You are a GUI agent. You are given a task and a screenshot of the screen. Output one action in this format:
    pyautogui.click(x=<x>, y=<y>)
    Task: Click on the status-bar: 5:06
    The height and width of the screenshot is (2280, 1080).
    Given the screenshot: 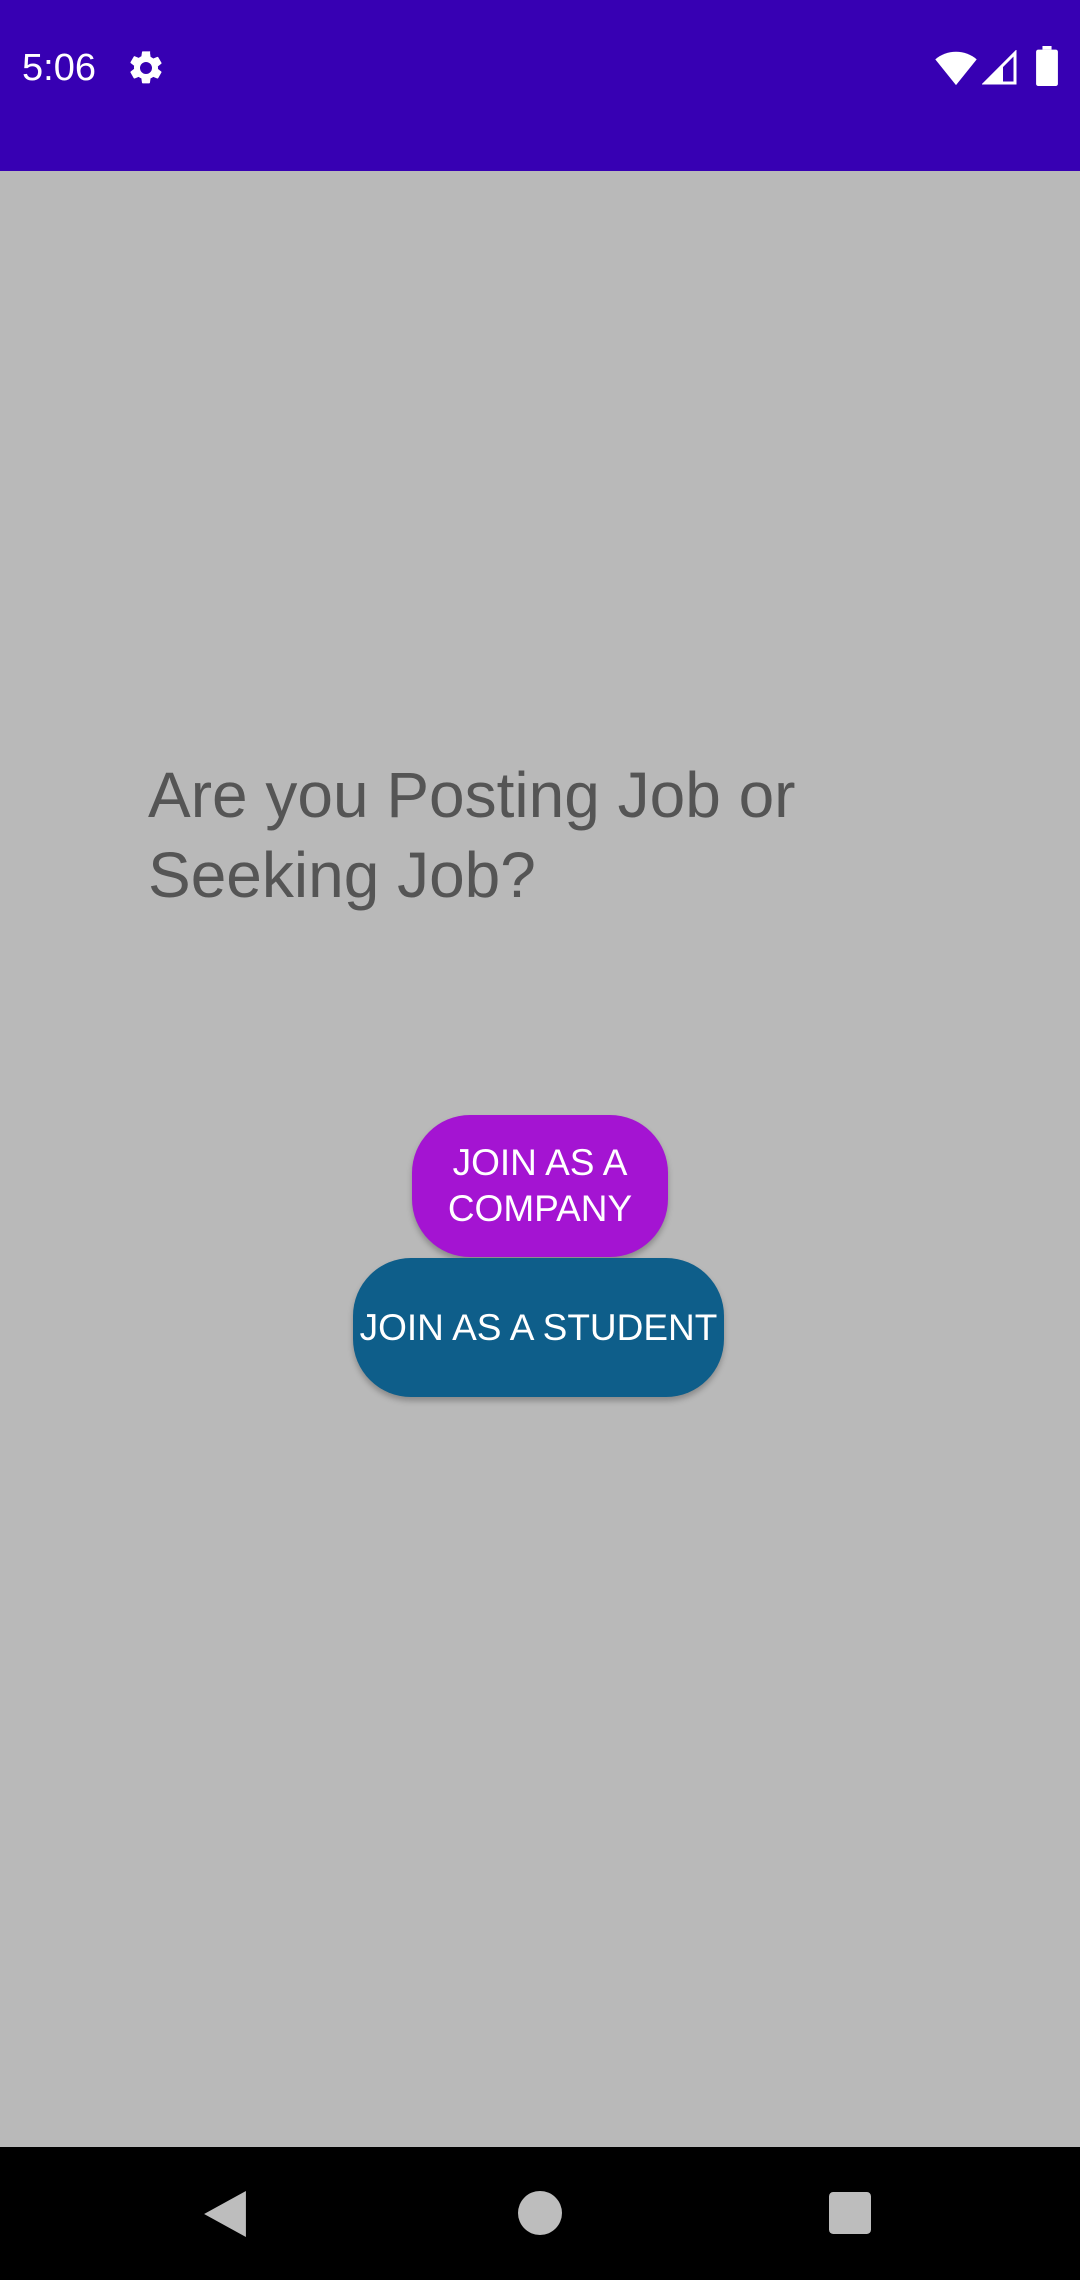 What is the action you would take?
    pyautogui.click(x=540, y=85)
    